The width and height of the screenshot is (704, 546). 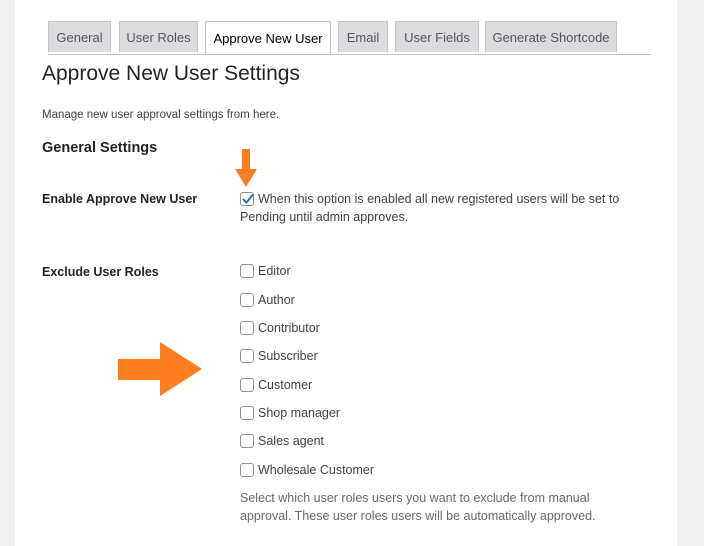 I want to click on tab-email: Email, so click(x=363, y=36).